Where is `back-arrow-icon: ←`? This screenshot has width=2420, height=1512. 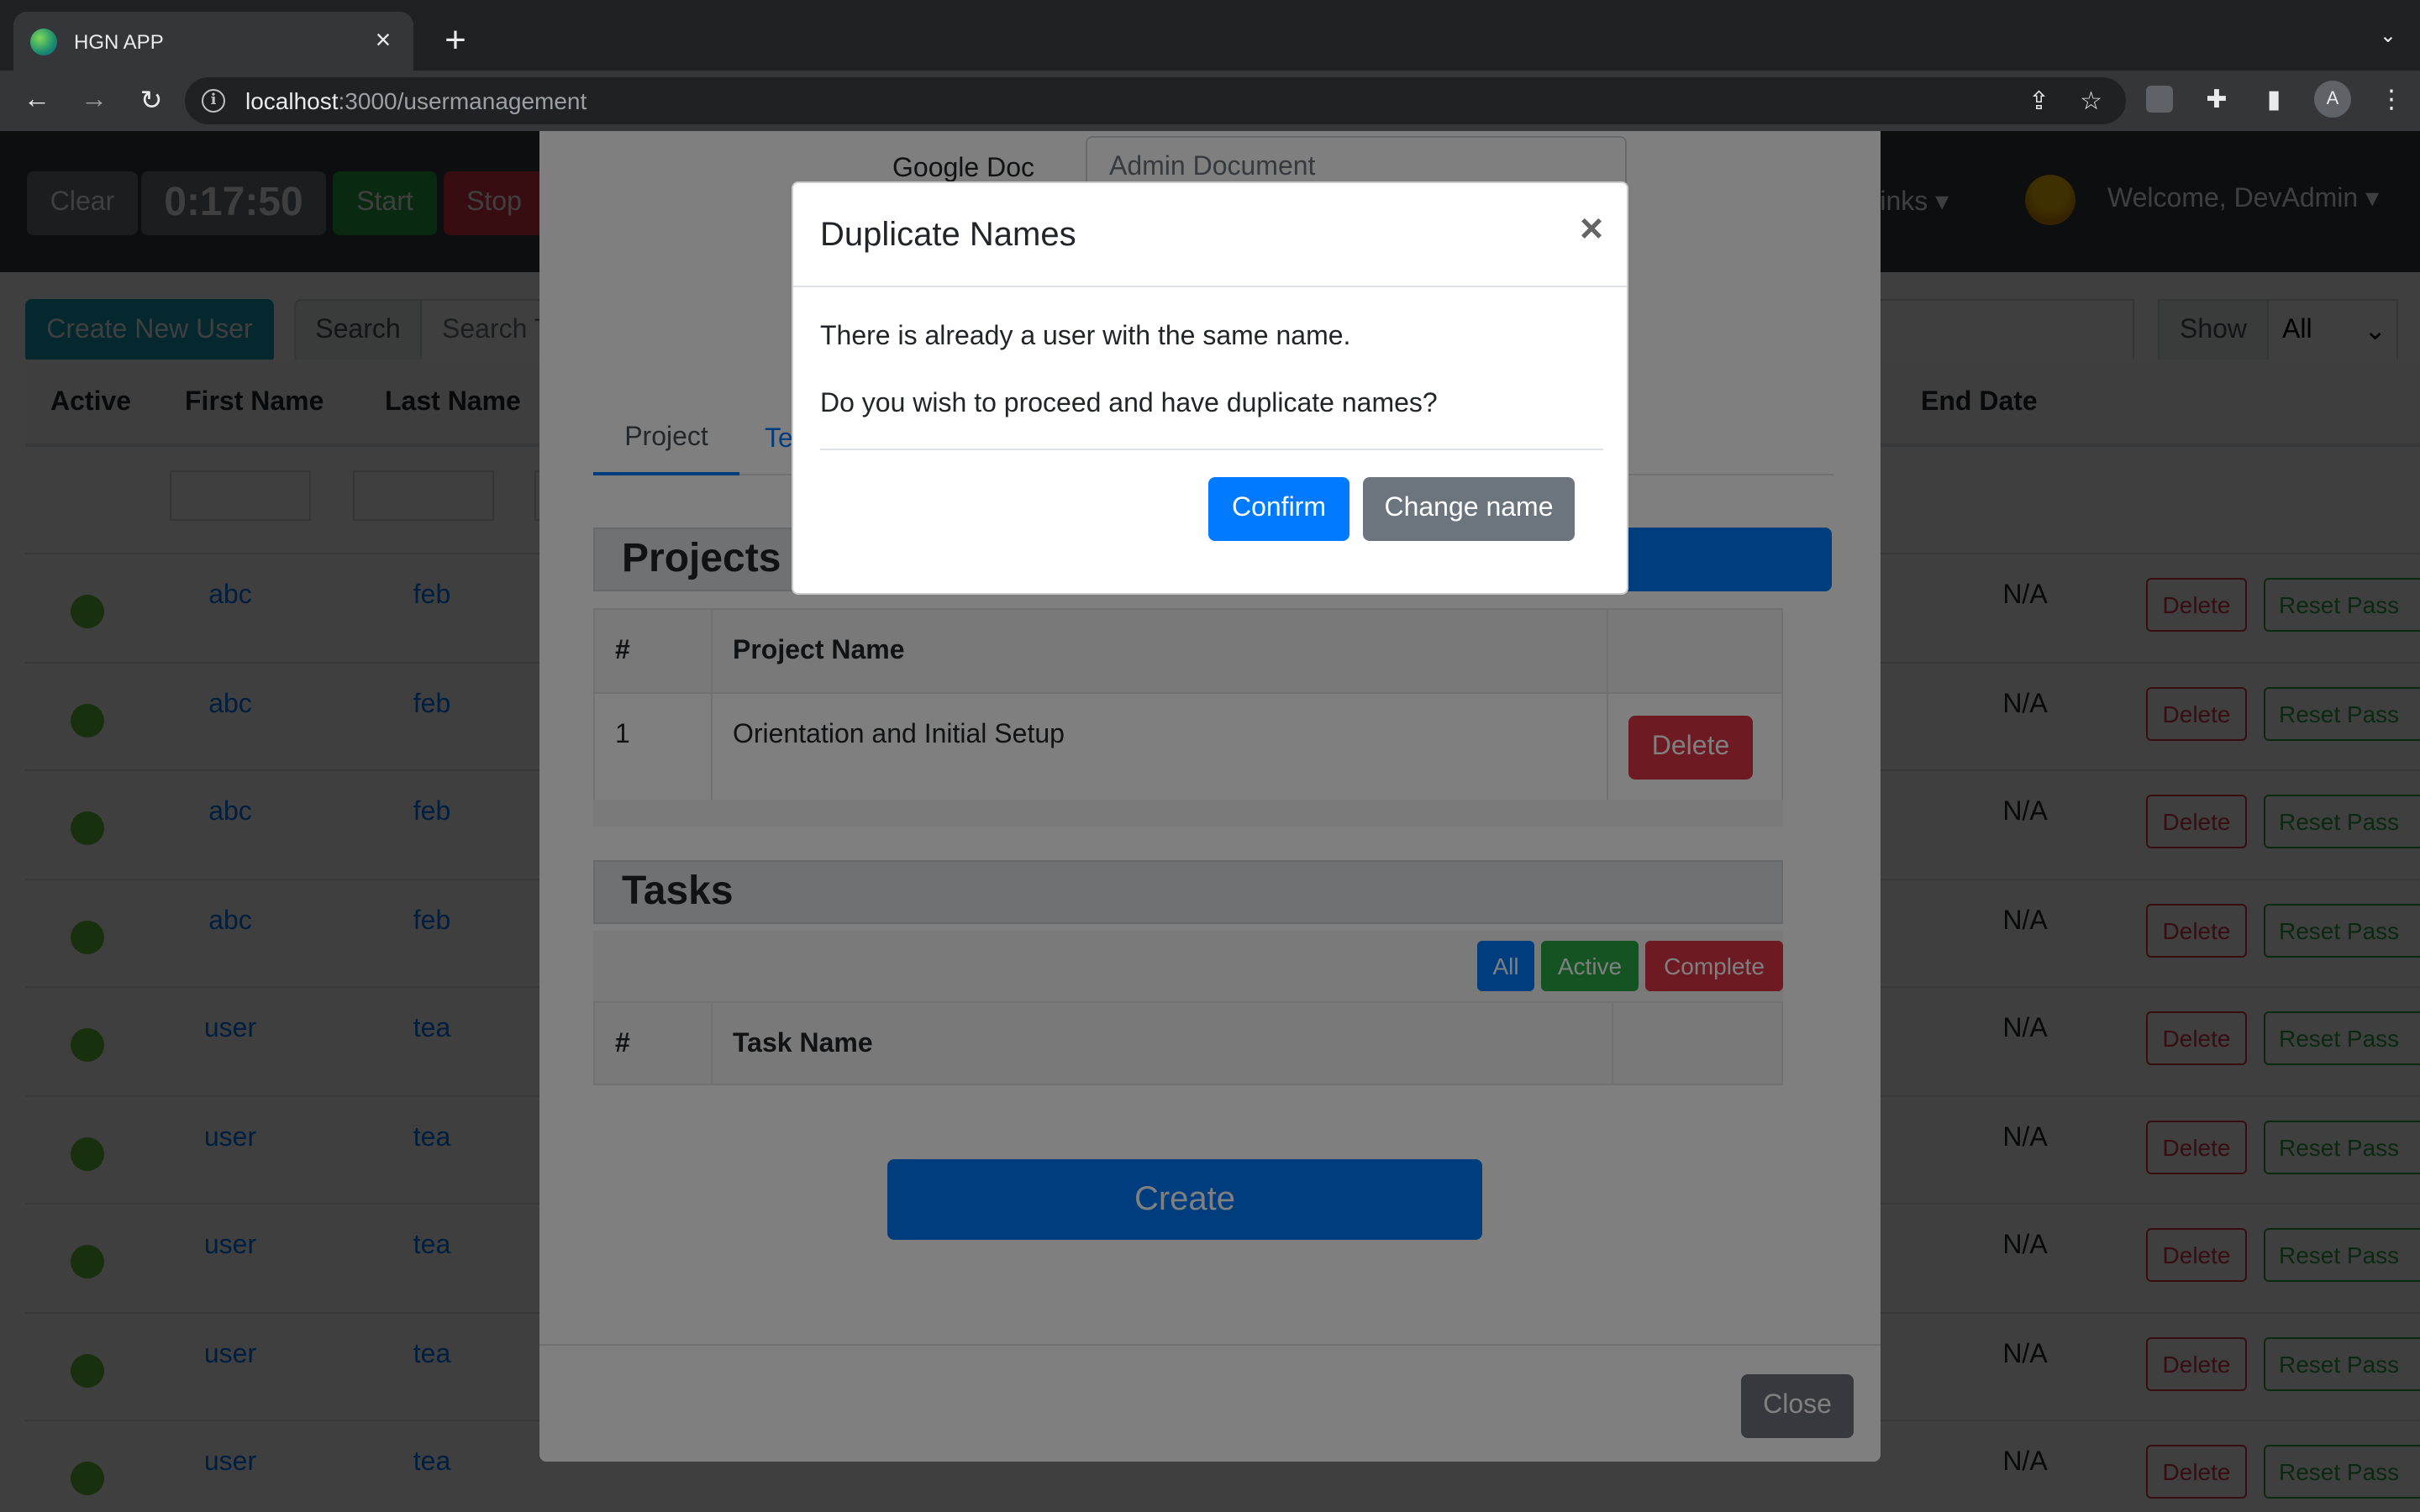 back-arrow-icon: ← is located at coordinates (37, 101).